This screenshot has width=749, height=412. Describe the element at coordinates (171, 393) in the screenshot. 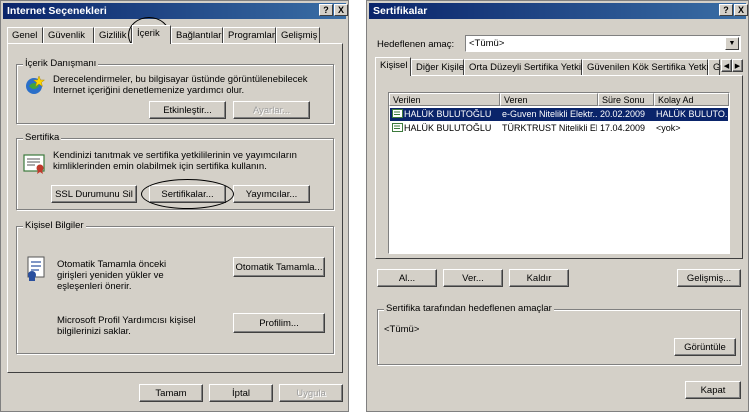

I see `ok-button: Tamam` at that location.